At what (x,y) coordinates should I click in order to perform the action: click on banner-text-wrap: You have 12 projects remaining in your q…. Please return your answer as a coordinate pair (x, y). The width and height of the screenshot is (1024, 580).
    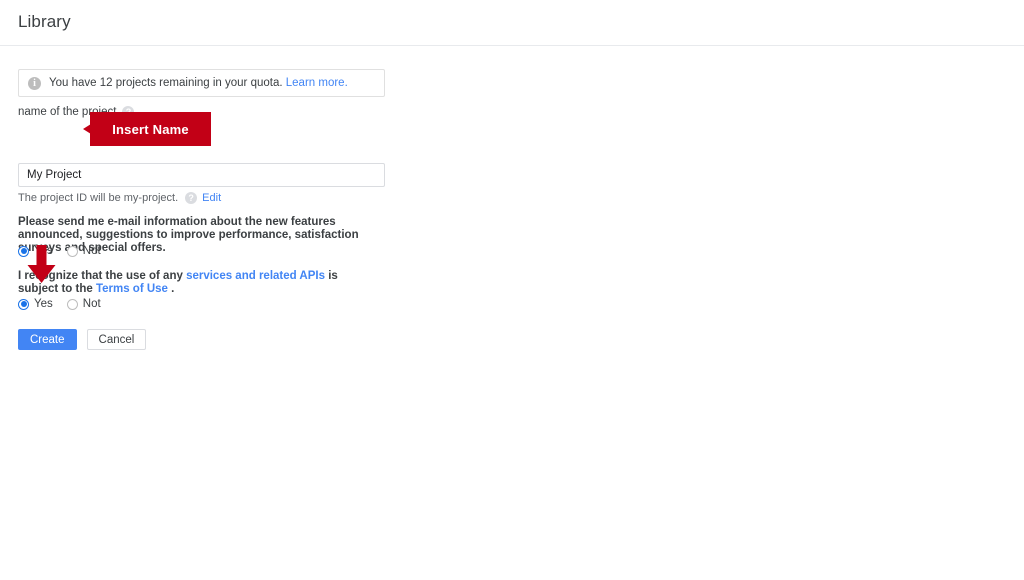
    Looking at the image, I should click on (198, 83).